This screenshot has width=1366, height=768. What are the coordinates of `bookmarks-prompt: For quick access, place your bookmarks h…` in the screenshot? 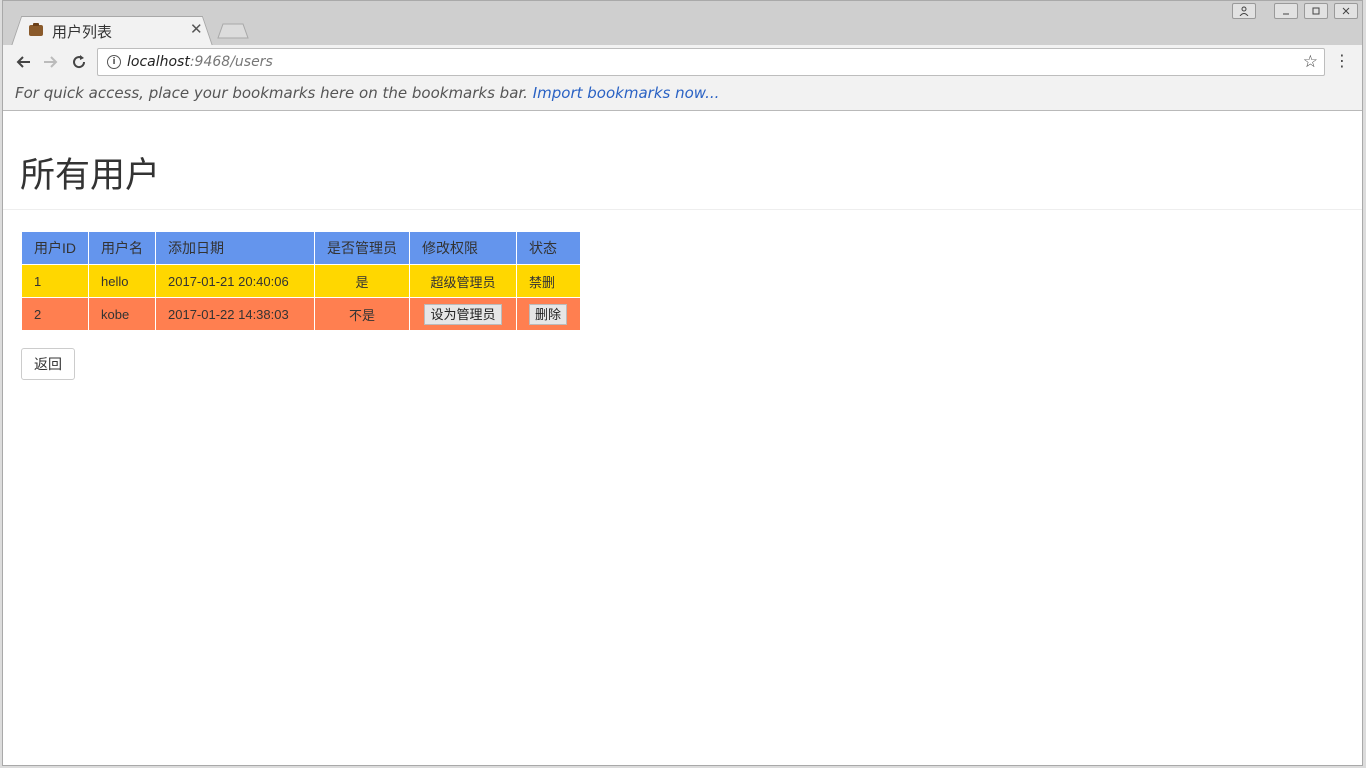 It's located at (271, 93).